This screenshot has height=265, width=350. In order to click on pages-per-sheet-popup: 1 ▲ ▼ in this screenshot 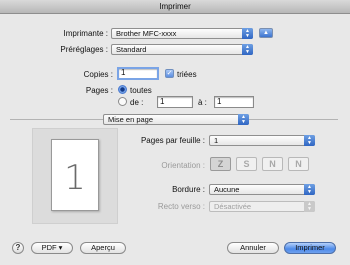, I will do `click(262, 140)`.